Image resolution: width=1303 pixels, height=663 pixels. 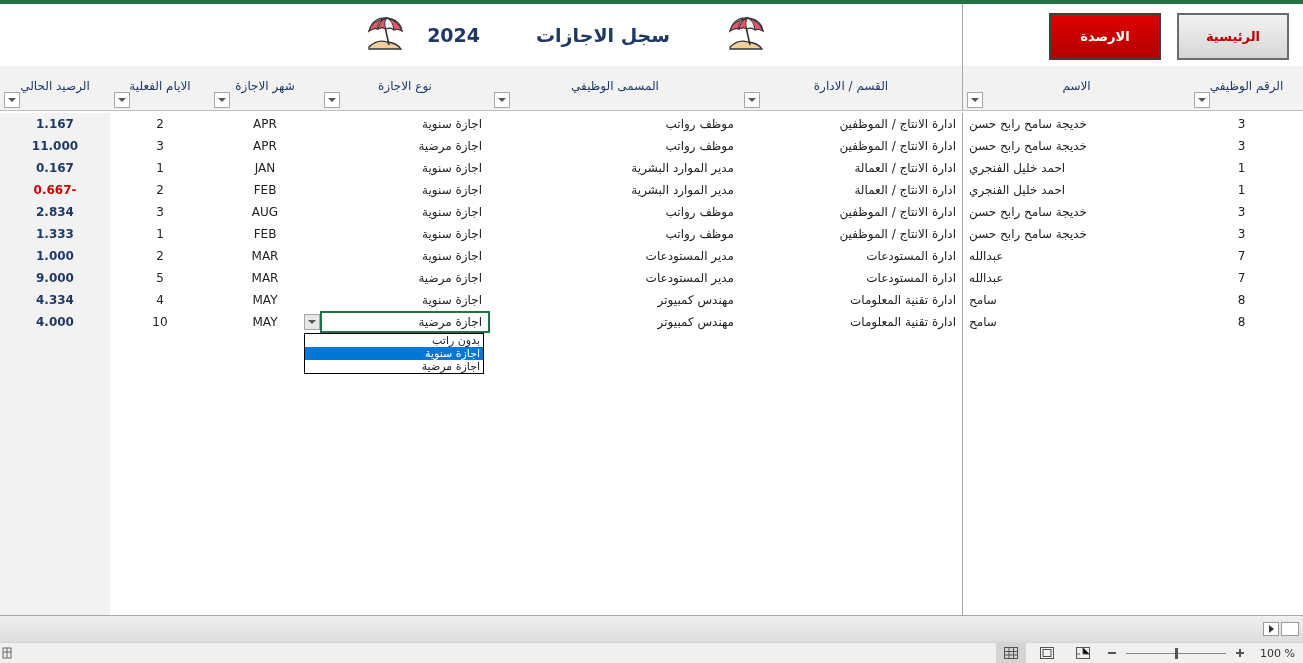 I want to click on leave-month-cell: AUG, so click(x=265, y=212).